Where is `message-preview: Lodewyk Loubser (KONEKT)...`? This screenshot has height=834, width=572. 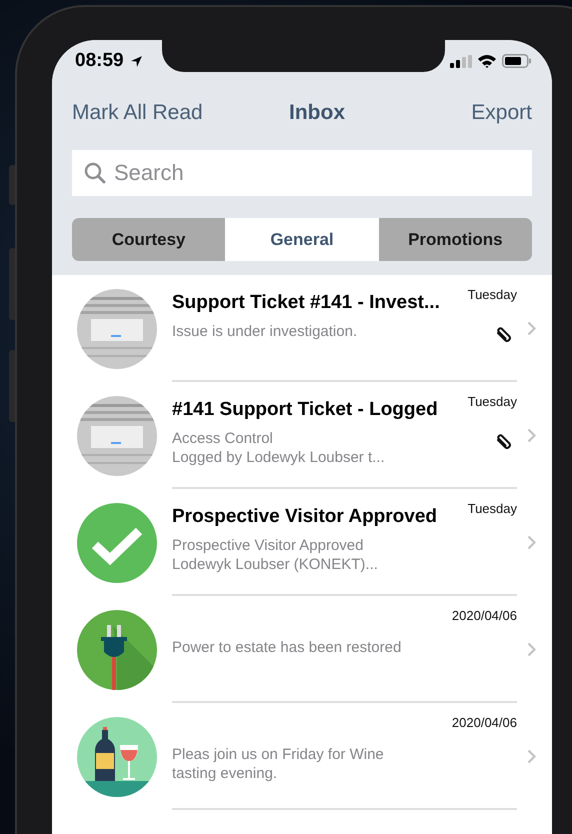 message-preview: Lodewyk Loubser (KONEKT)... is located at coordinates (275, 564).